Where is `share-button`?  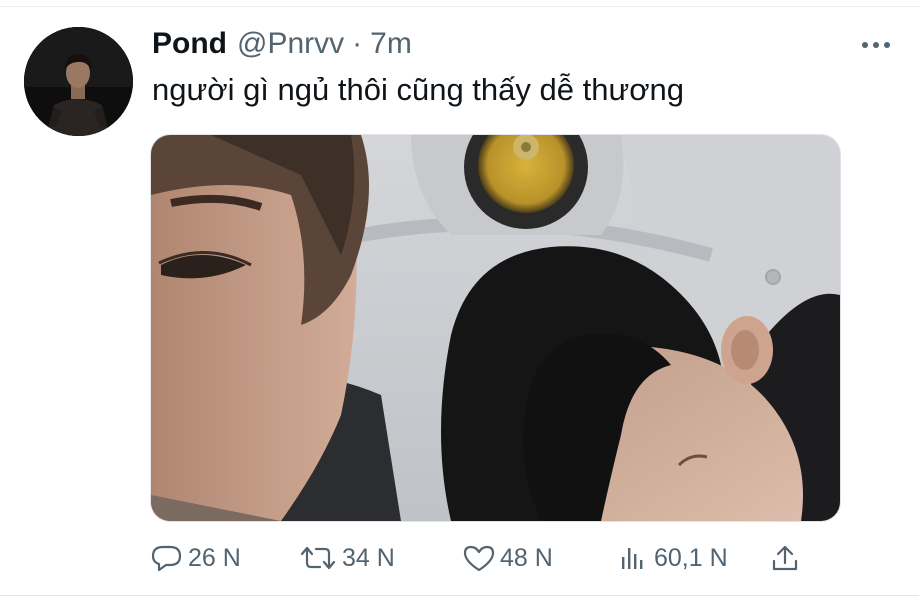
share-button is located at coordinates (785, 558).